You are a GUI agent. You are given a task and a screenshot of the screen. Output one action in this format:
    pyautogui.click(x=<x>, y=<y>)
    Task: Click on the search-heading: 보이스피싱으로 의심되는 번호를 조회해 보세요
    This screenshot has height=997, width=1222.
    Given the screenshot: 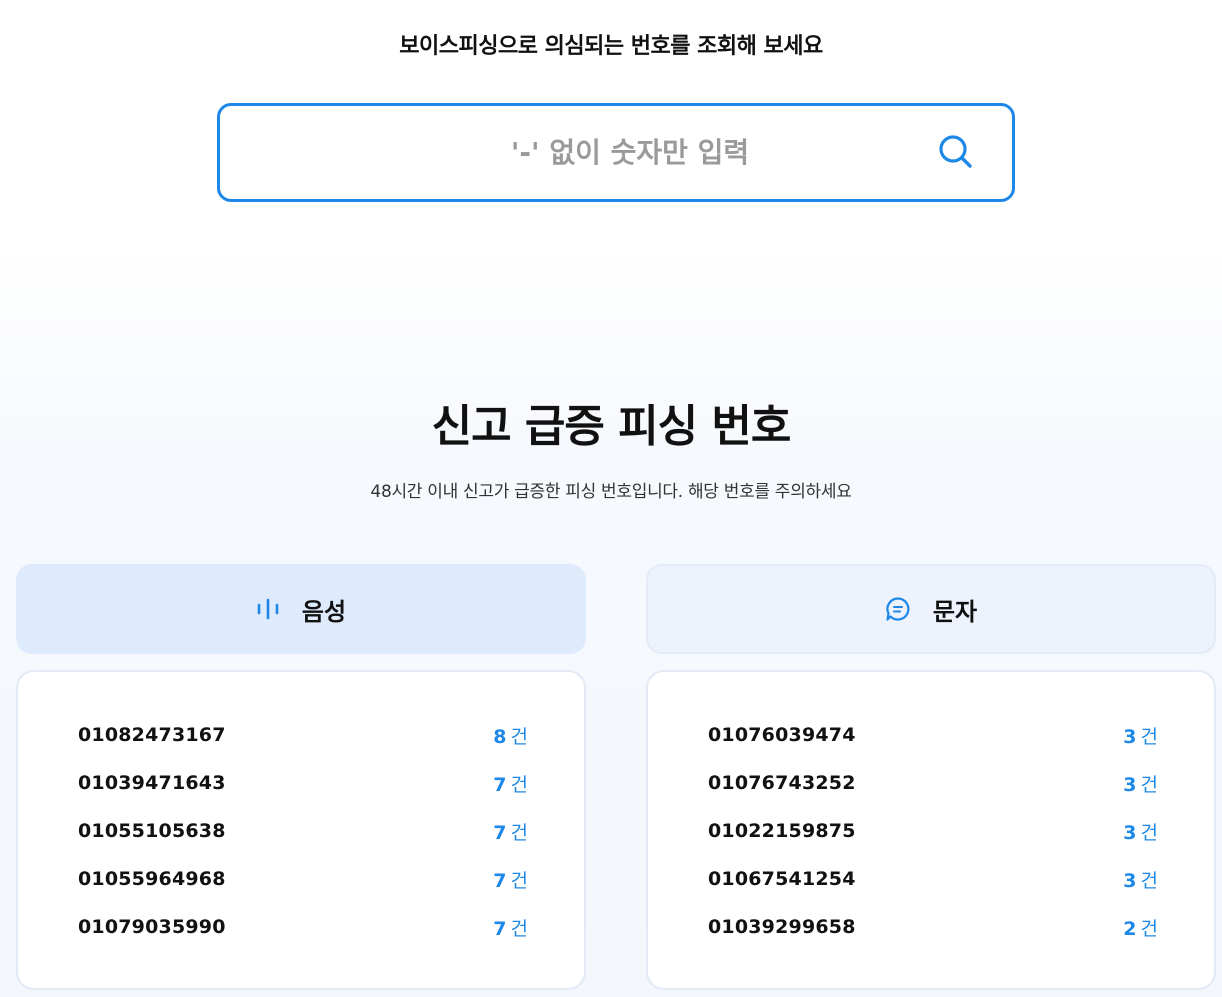 What is the action you would take?
    pyautogui.click(x=611, y=46)
    